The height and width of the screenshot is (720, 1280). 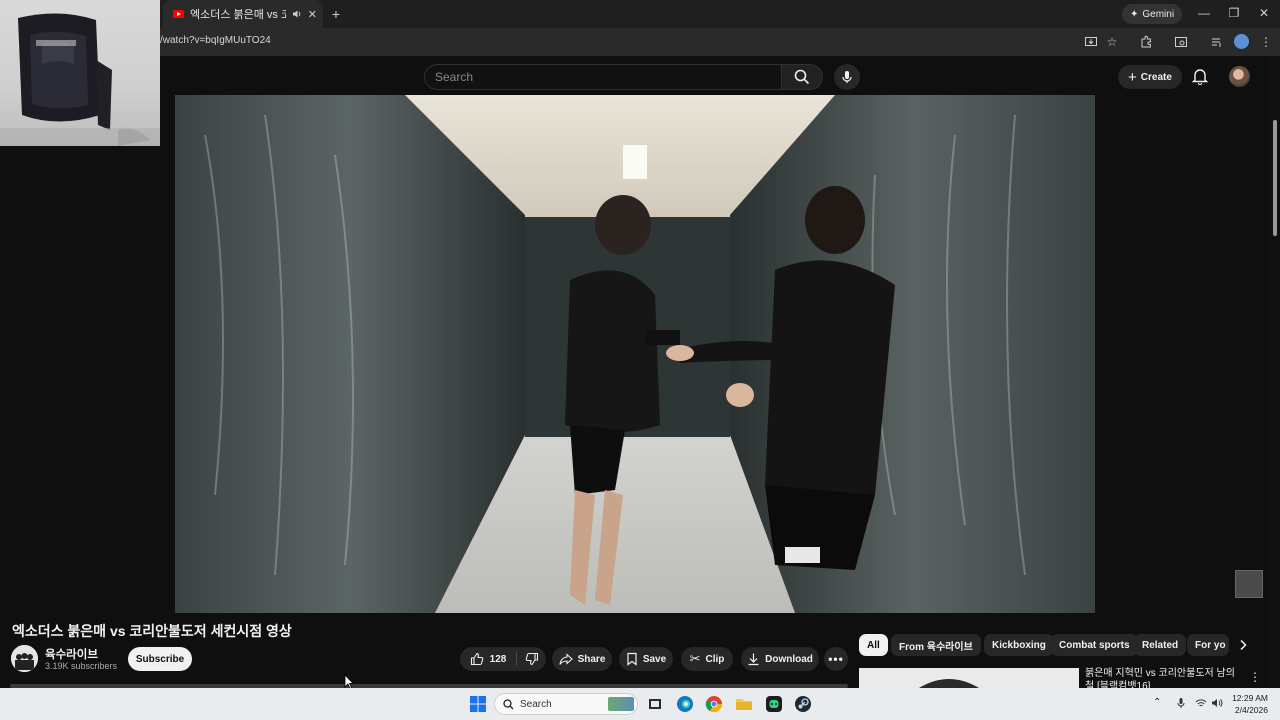 What do you see at coordinates (640, 704) in the screenshot?
I see `windows-taskbar: Search ⌃ 12:29 AM 2/4/2026` at bounding box center [640, 704].